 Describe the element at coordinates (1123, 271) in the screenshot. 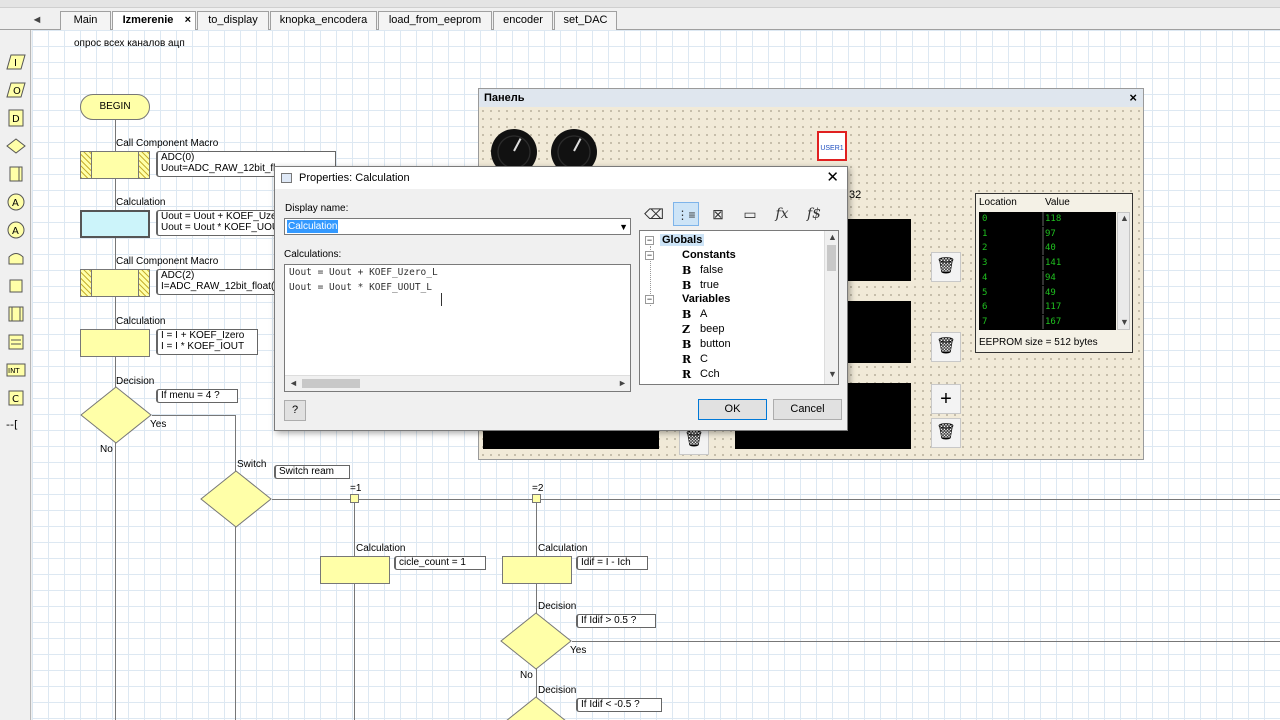

I see `eeprom-scrollbar: ▲ ▼` at that location.